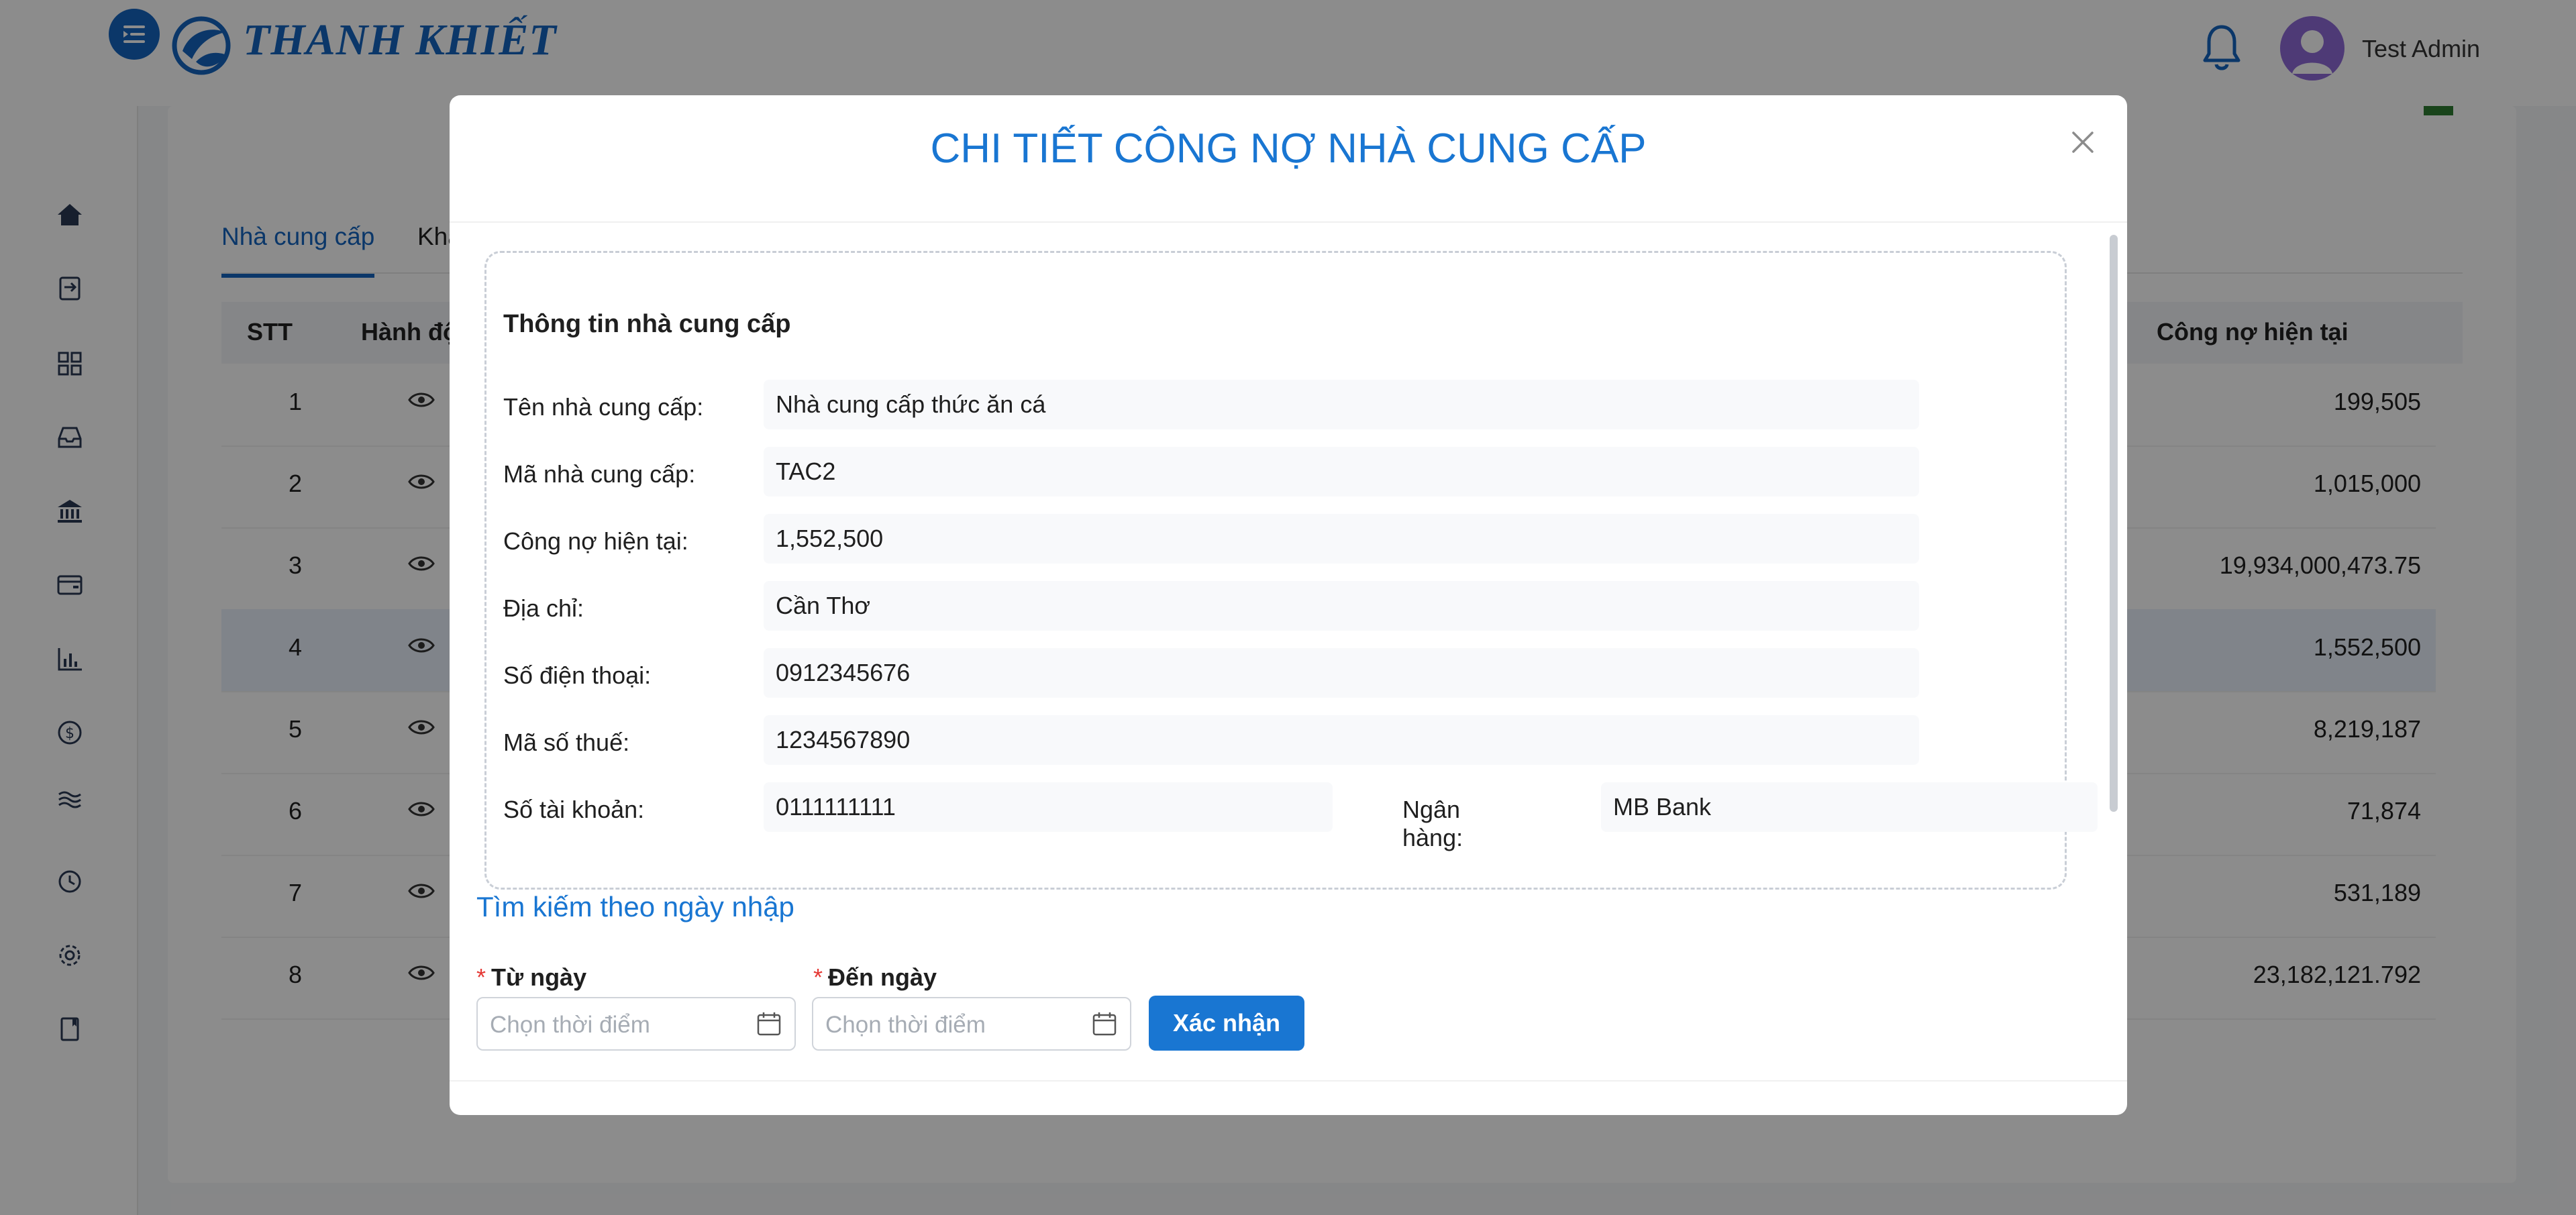 The height and width of the screenshot is (1215, 2576). What do you see at coordinates (1341, 740) in the screenshot?
I see `field-value: 1234567890` at bounding box center [1341, 740].